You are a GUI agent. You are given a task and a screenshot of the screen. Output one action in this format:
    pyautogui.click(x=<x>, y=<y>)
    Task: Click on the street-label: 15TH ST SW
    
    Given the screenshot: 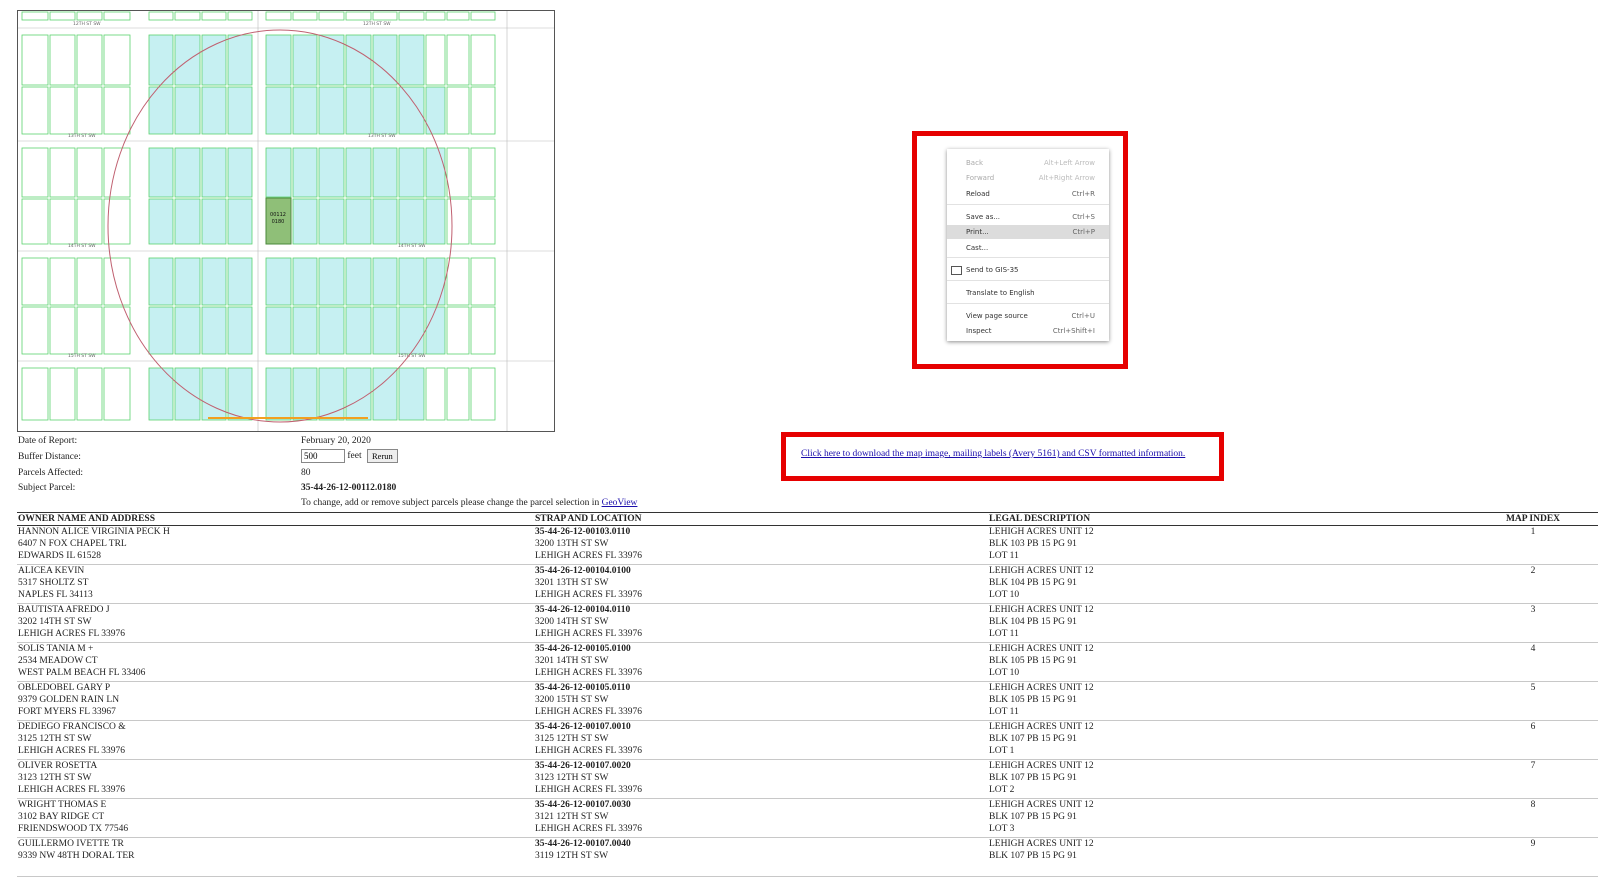 What is the action you would take?
    pyautogui.click(x=412, y=356)
    